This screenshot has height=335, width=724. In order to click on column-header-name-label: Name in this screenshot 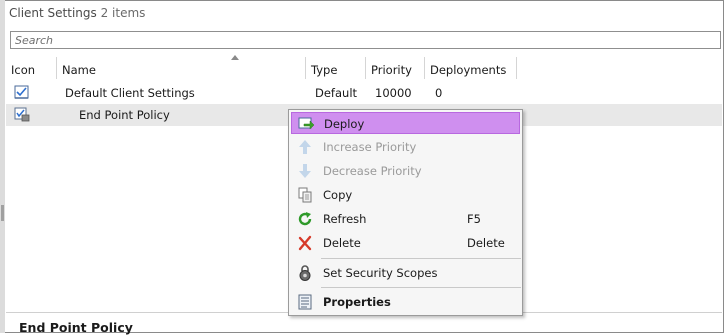, I will do `click(79, 70)`.